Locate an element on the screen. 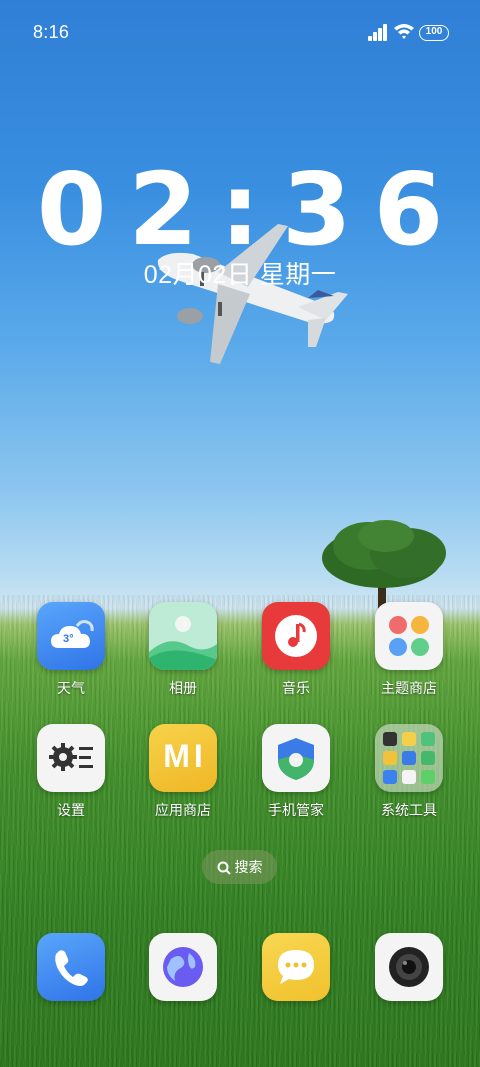  dock-messages is located at coordinates (296, 967).